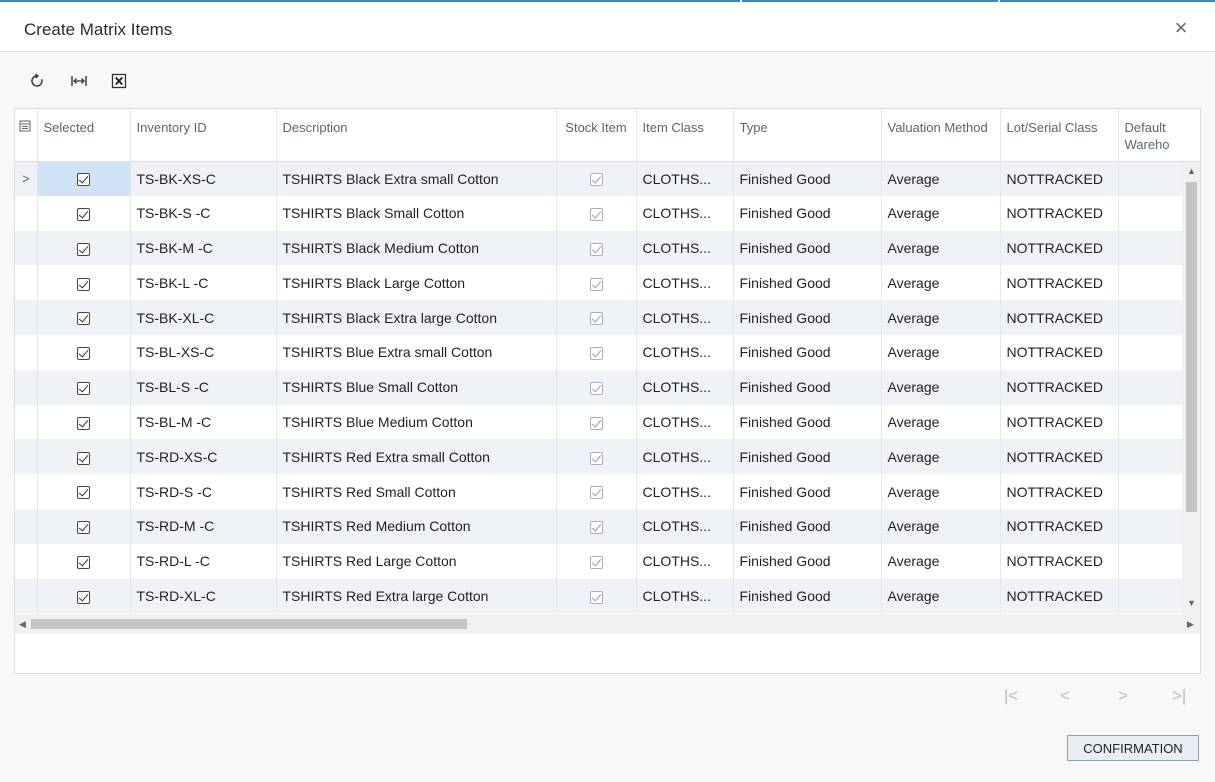 The image size is (1215, 782). Describe the element at coordinates (203, 248) in the screenshot. I see `inventory-id-cell: TS-BK-M -C` at that location.